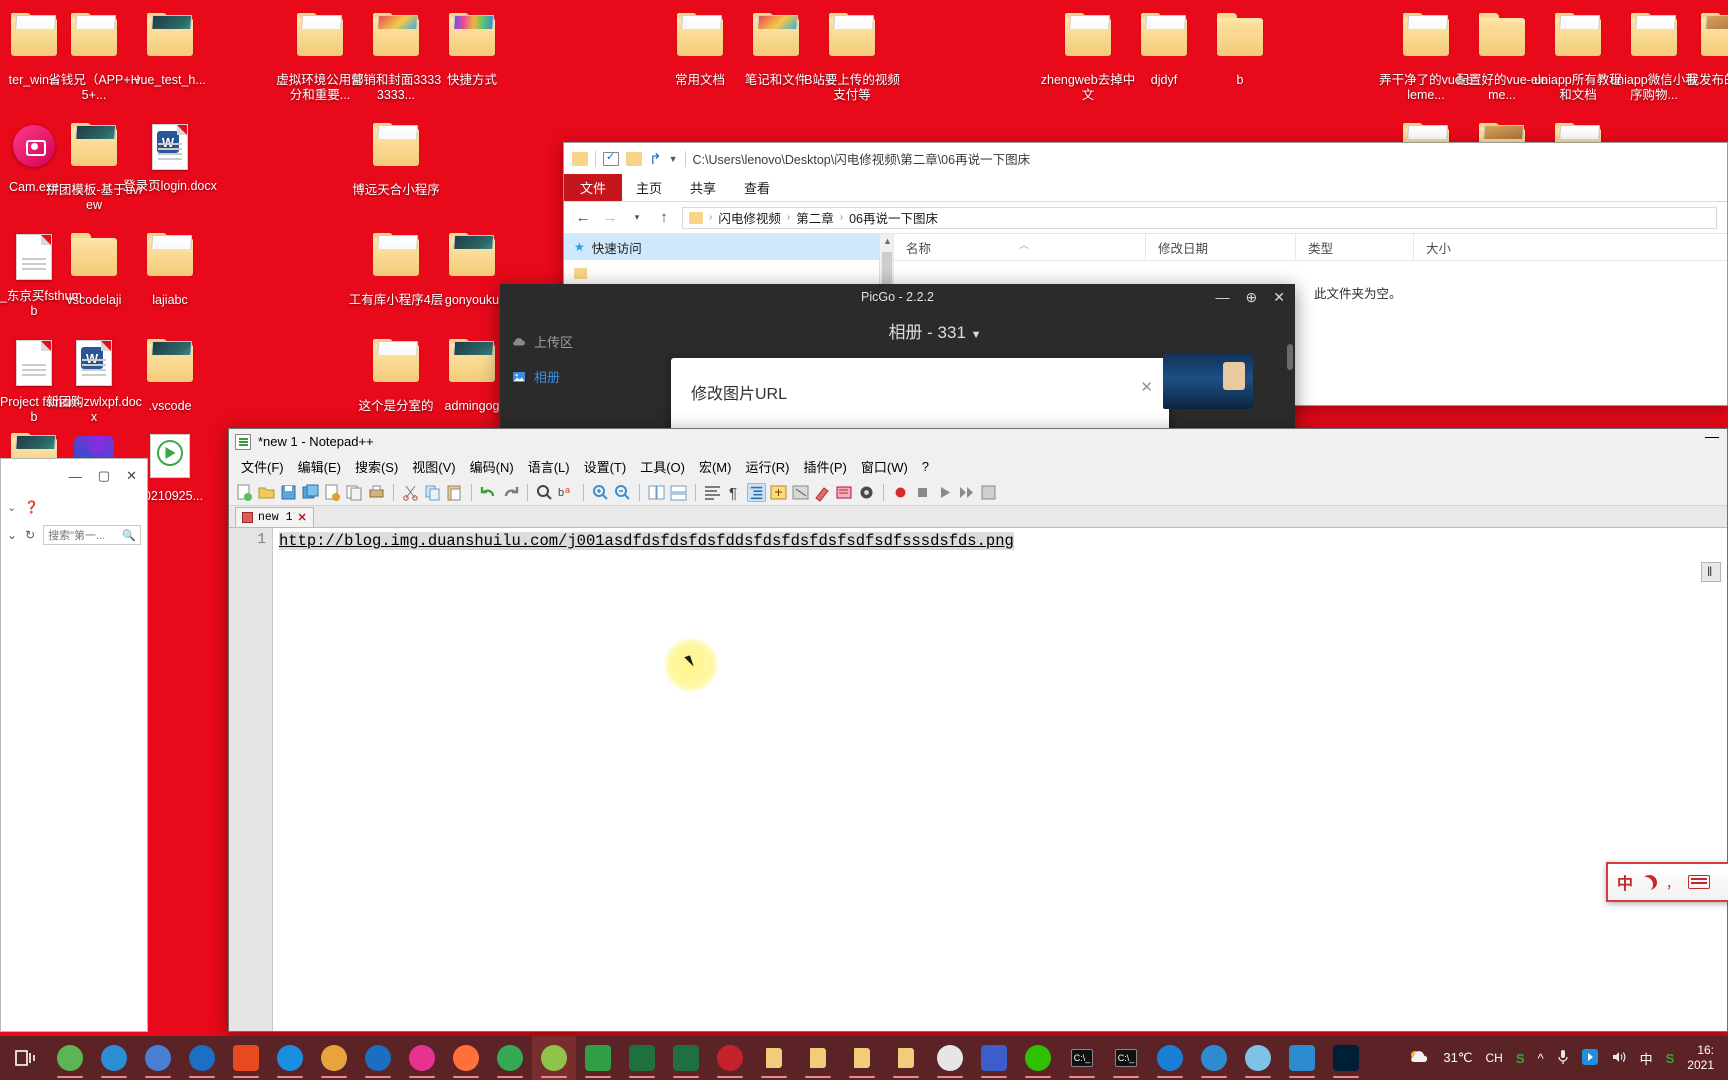 This screenshot has height=1080, width=1728. I want to click on taskbar-app-cmd-1: C:\_, so click(1082, 1058).